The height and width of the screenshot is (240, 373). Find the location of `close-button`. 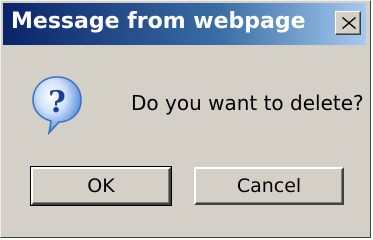

close-button is located at coordinates (348, 23).